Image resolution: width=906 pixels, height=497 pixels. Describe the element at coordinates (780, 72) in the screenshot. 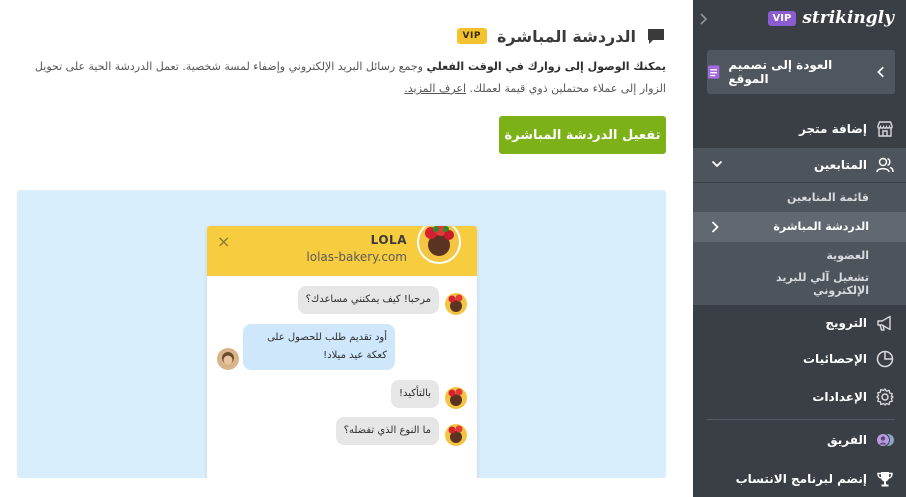

I see `back-button-label: العودة إلى تصميم الموقع` at that location.